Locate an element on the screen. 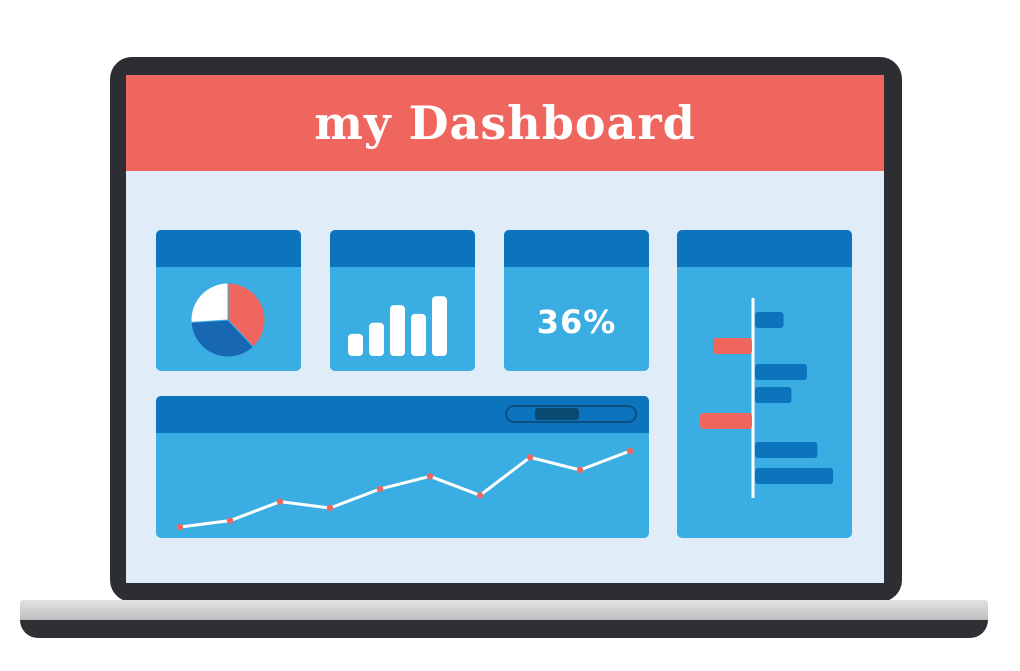  pie-chart-icon is located at coordinates (228, 320).